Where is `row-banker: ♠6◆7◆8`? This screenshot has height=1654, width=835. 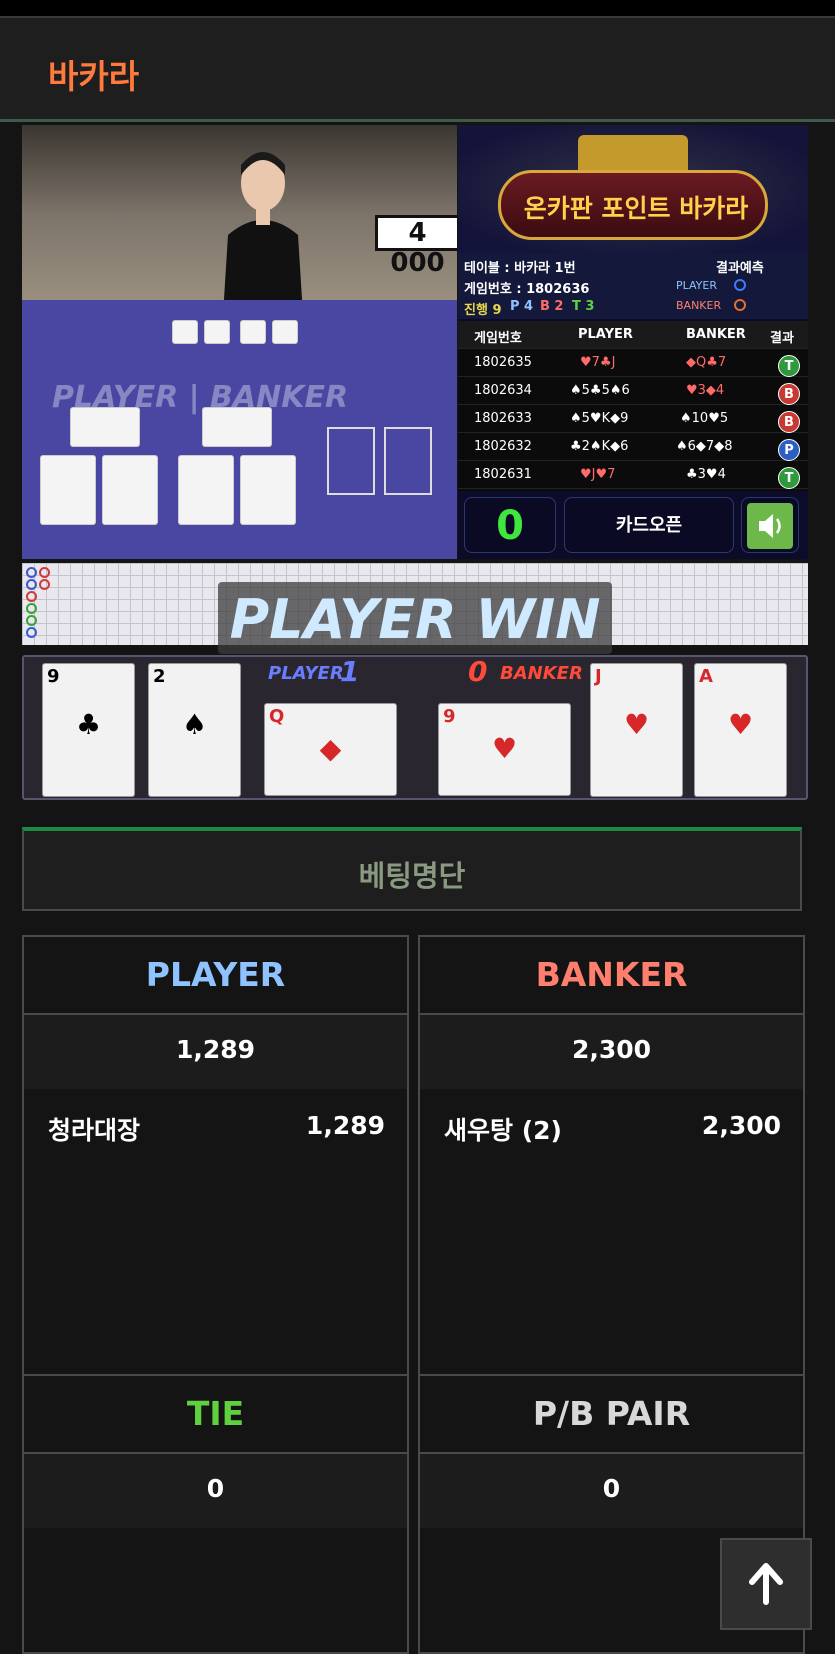 row-banker: ♠6◆7◆8 is located at coordinates (704, 446).